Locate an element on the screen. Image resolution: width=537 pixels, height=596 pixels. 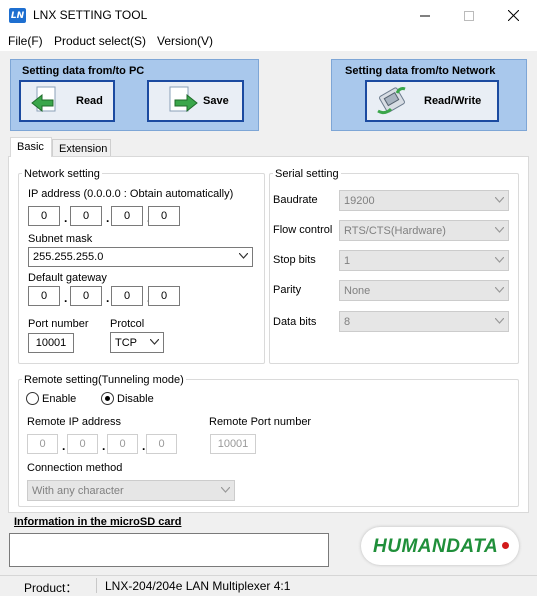
network-setting-legend: Network setting is located at coordinates (62, 174).